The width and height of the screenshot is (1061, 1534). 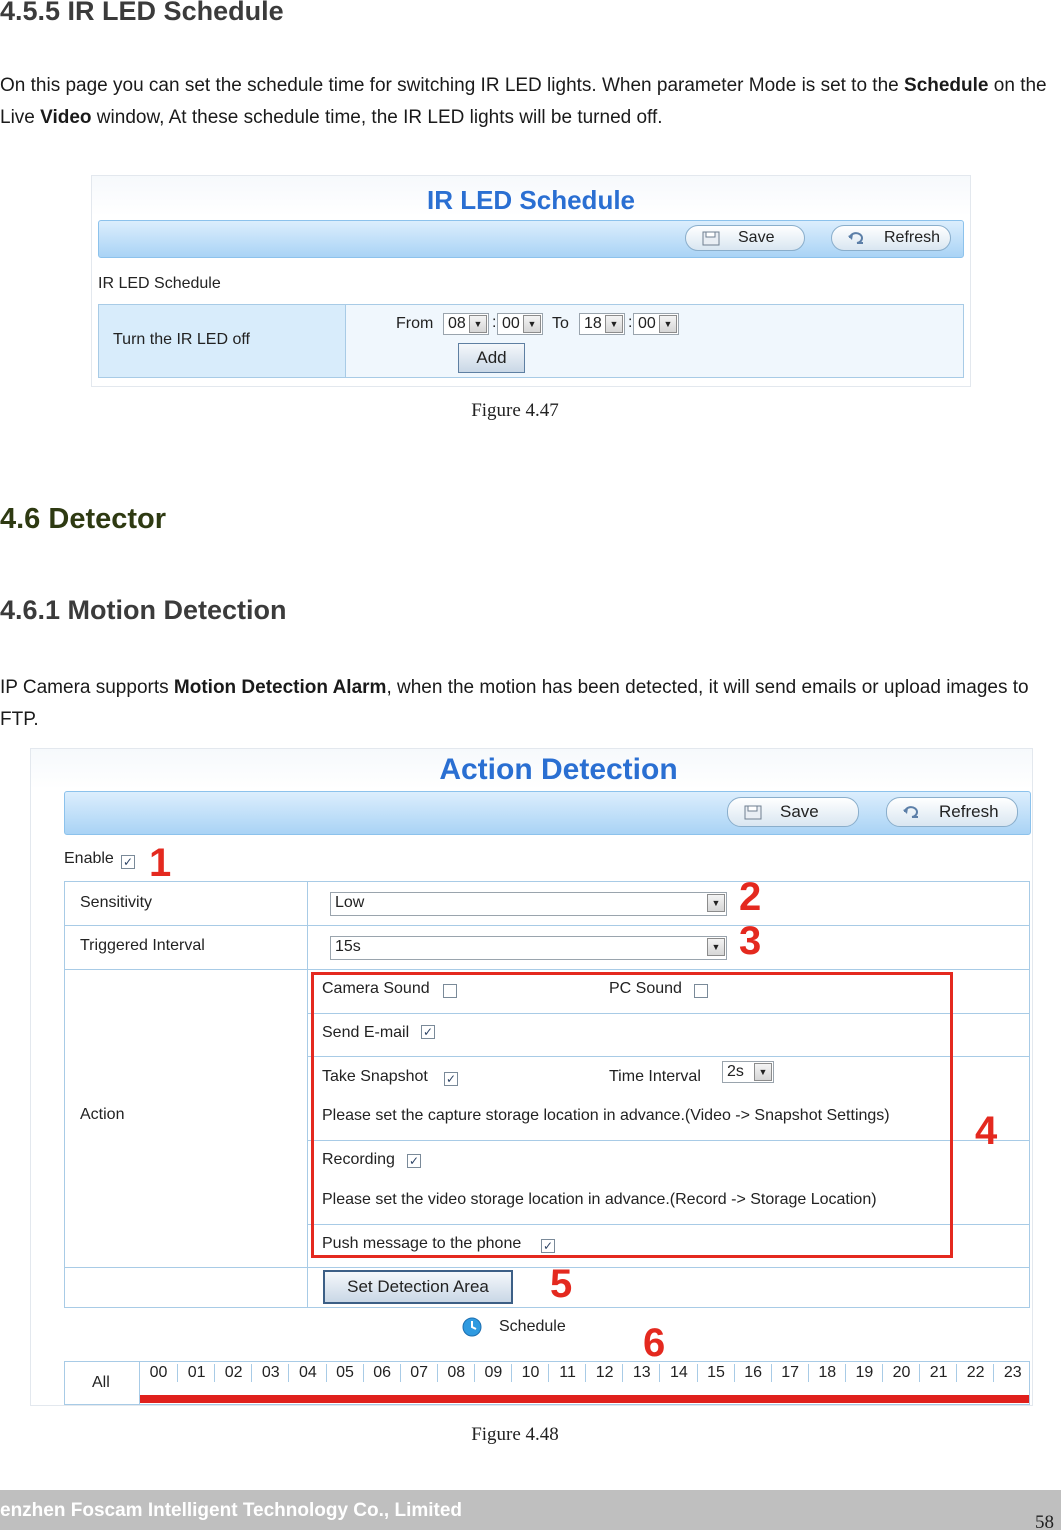 I want to click on schedule-hour-14: 14, so click(x=678, y=1373).